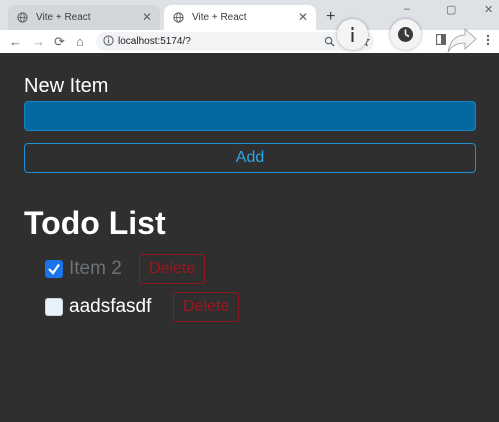  I want to click on clock-icon, so click(405, 34).